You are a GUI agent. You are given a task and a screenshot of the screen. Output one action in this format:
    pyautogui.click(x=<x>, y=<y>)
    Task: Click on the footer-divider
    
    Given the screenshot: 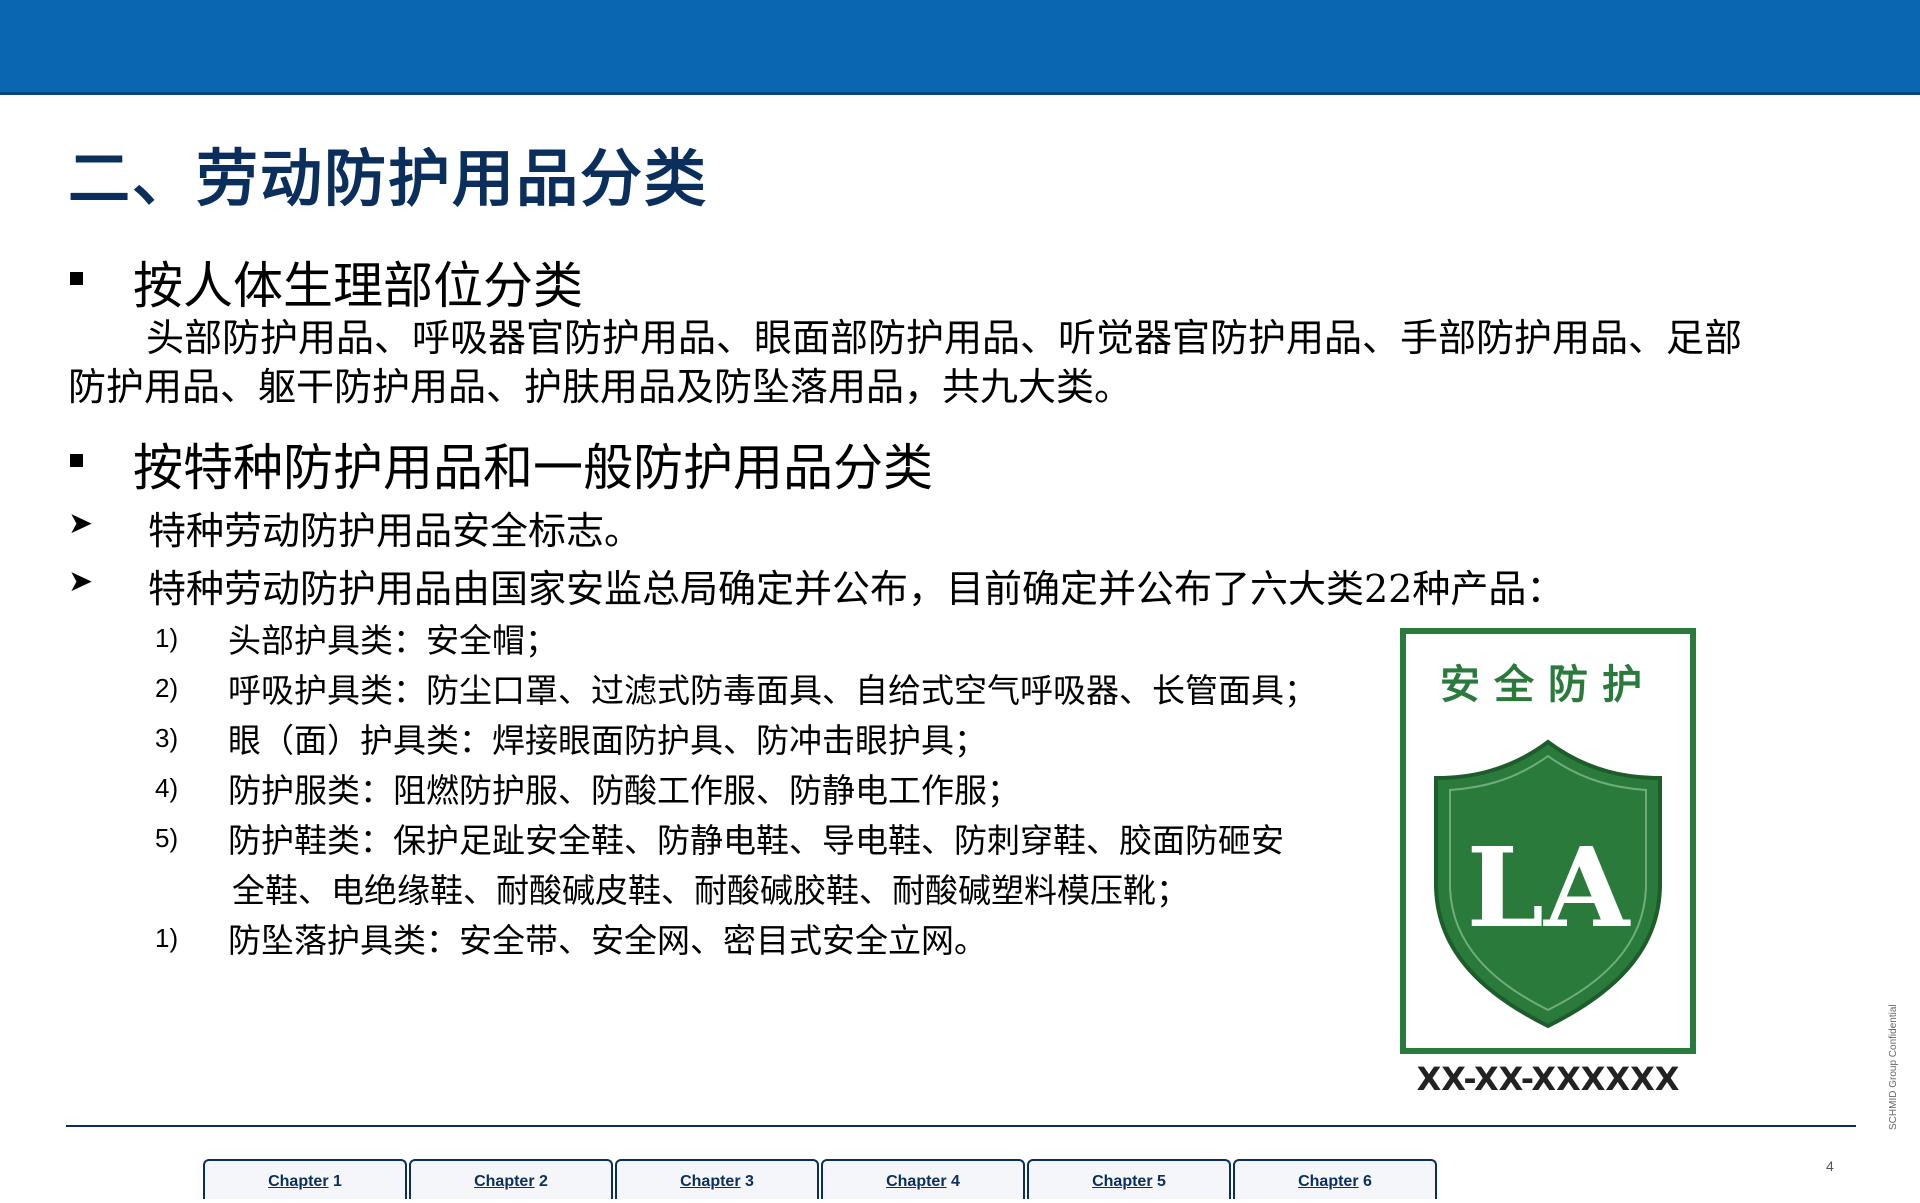 What is the action you would take?
    pyautogui.click(x=961, y=1126)
    